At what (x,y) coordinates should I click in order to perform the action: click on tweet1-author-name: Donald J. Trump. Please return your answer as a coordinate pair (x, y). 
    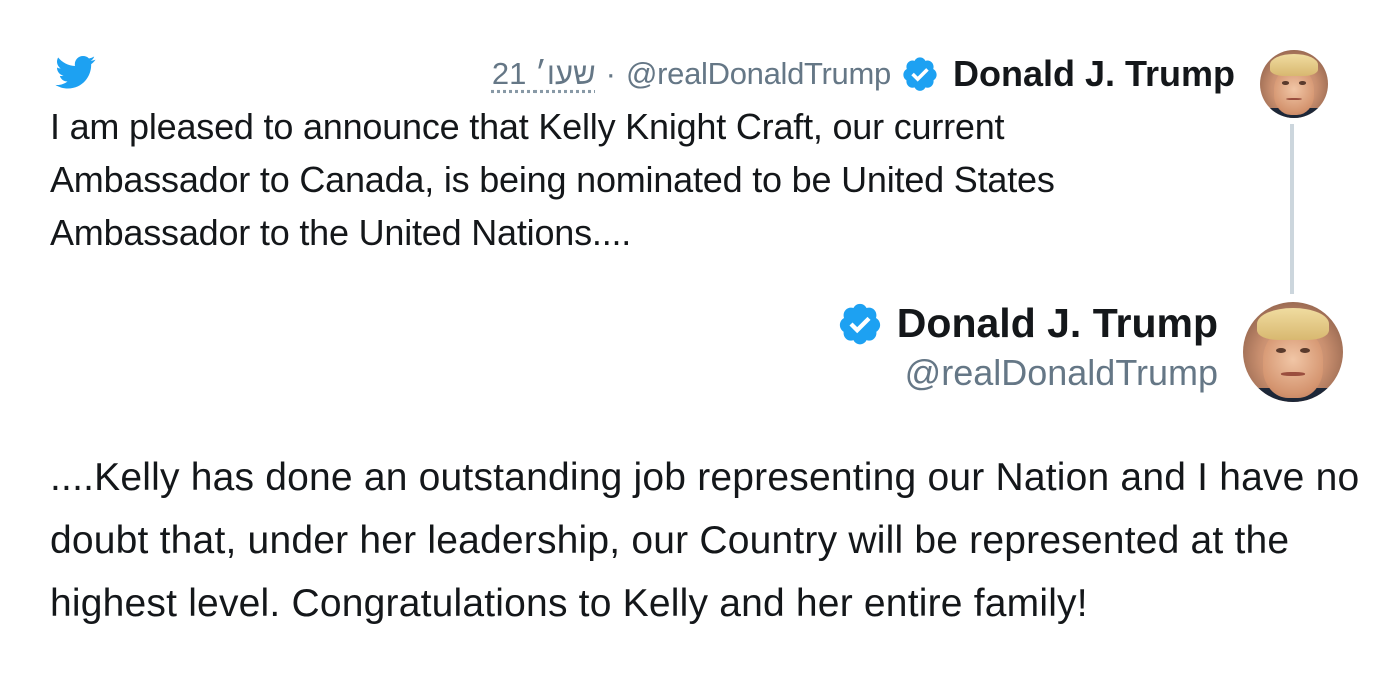
    Looking at the image, I should click on (1094, 74).